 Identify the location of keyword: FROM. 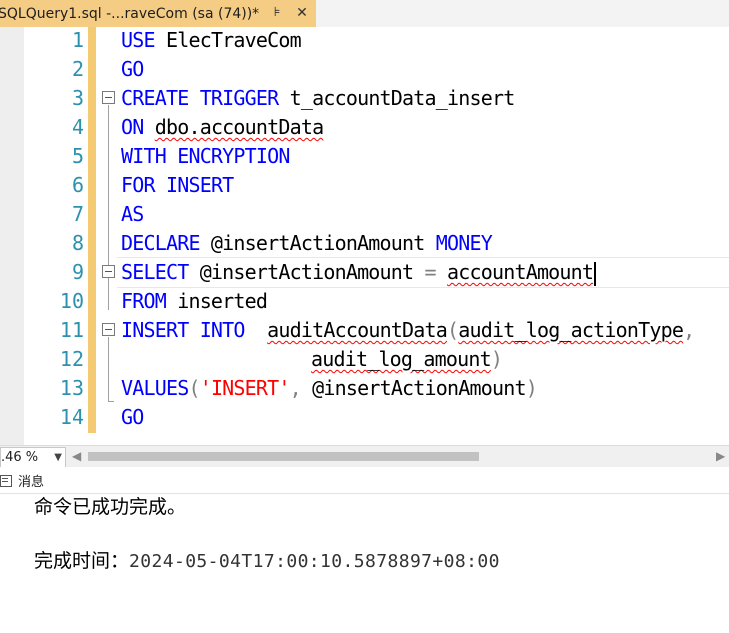
(144, 301).